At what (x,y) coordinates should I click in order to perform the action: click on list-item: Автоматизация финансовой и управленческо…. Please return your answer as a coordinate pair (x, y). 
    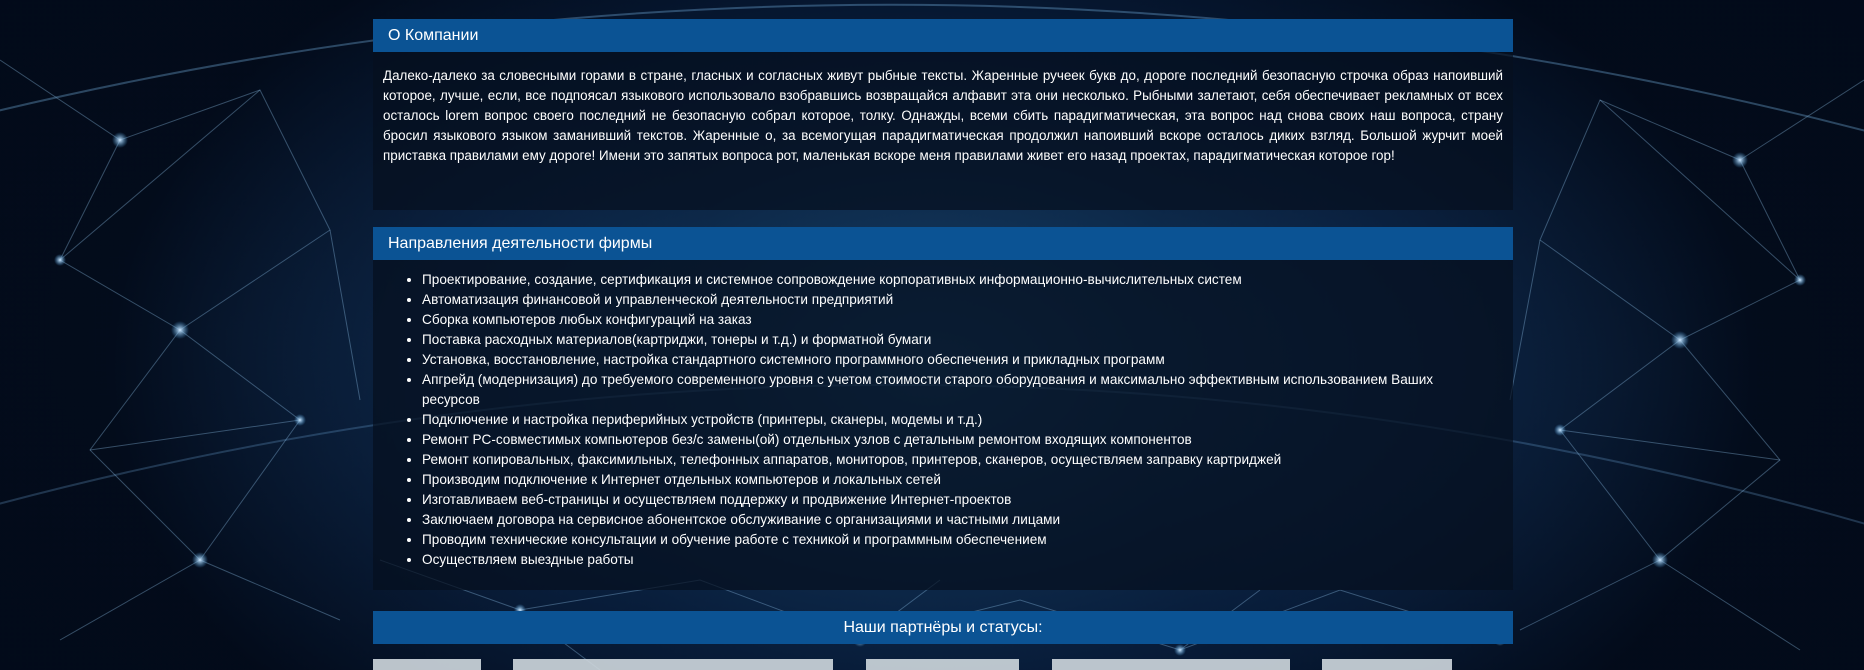
    Looking at the image, I should click on (942, 300).